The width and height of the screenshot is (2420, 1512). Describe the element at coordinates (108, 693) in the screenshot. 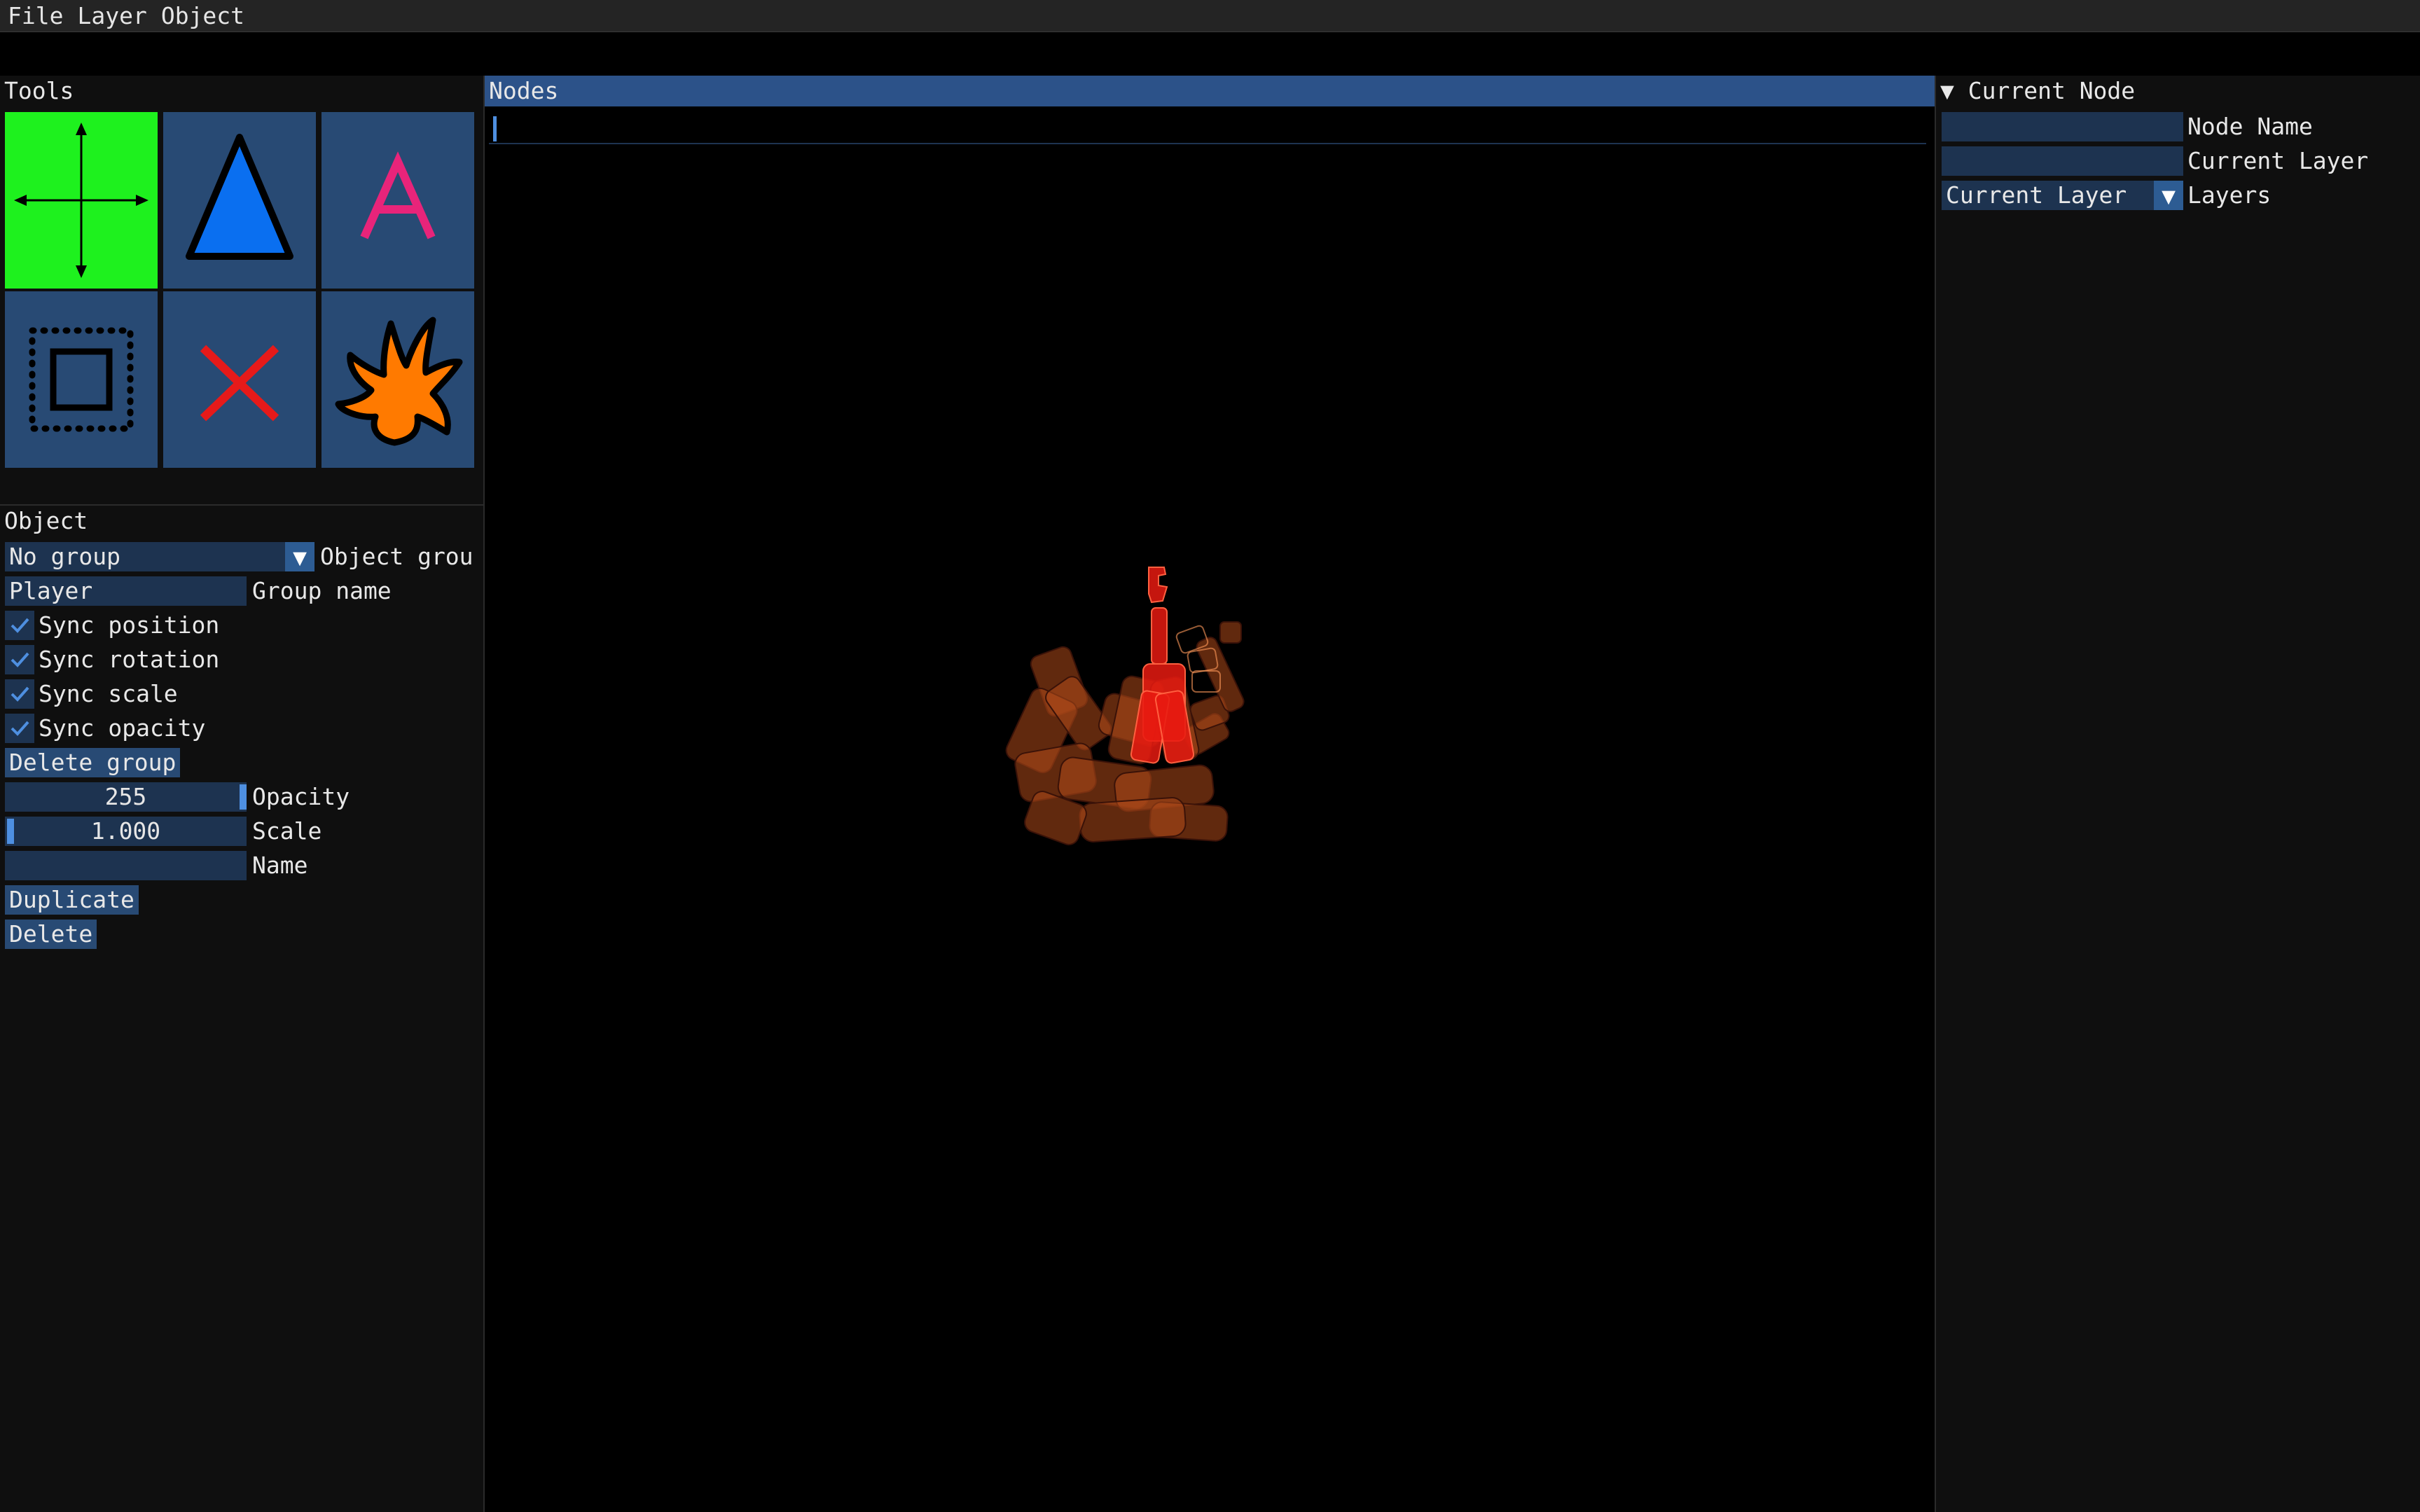

I see `sync-scale-label: Sync scale` at that location.